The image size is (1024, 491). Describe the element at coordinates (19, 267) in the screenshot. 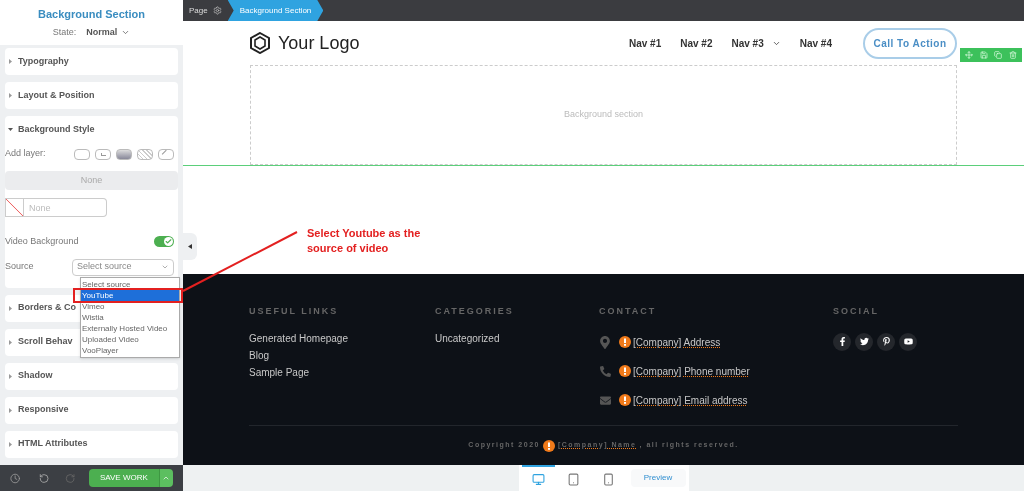

I see `source-label: Source` at that location.